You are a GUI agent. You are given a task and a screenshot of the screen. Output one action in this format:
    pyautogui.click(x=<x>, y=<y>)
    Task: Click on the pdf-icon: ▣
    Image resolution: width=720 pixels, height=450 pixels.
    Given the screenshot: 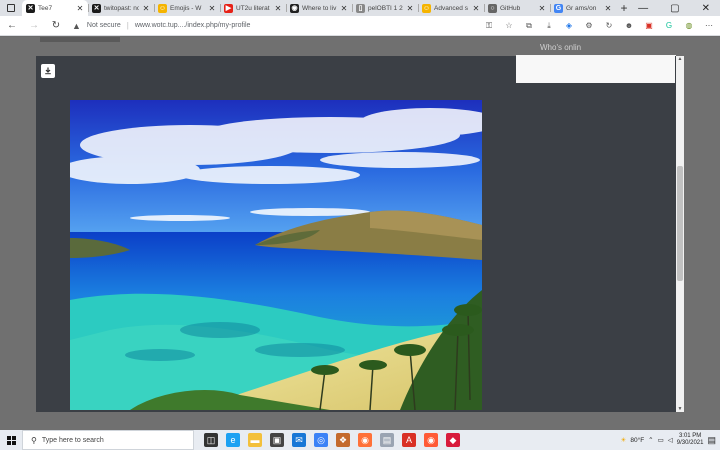 What is the action you would take?
    pyautogui.click(x=649, y=26)
    